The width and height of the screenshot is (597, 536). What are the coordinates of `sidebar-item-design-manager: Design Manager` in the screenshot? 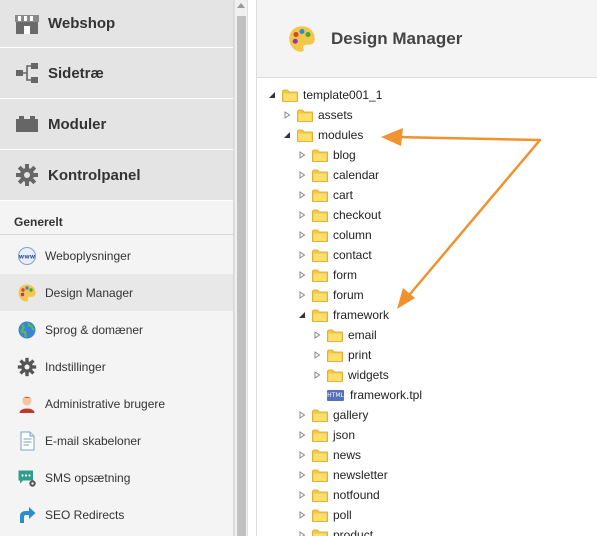 It's located at (116, 292).